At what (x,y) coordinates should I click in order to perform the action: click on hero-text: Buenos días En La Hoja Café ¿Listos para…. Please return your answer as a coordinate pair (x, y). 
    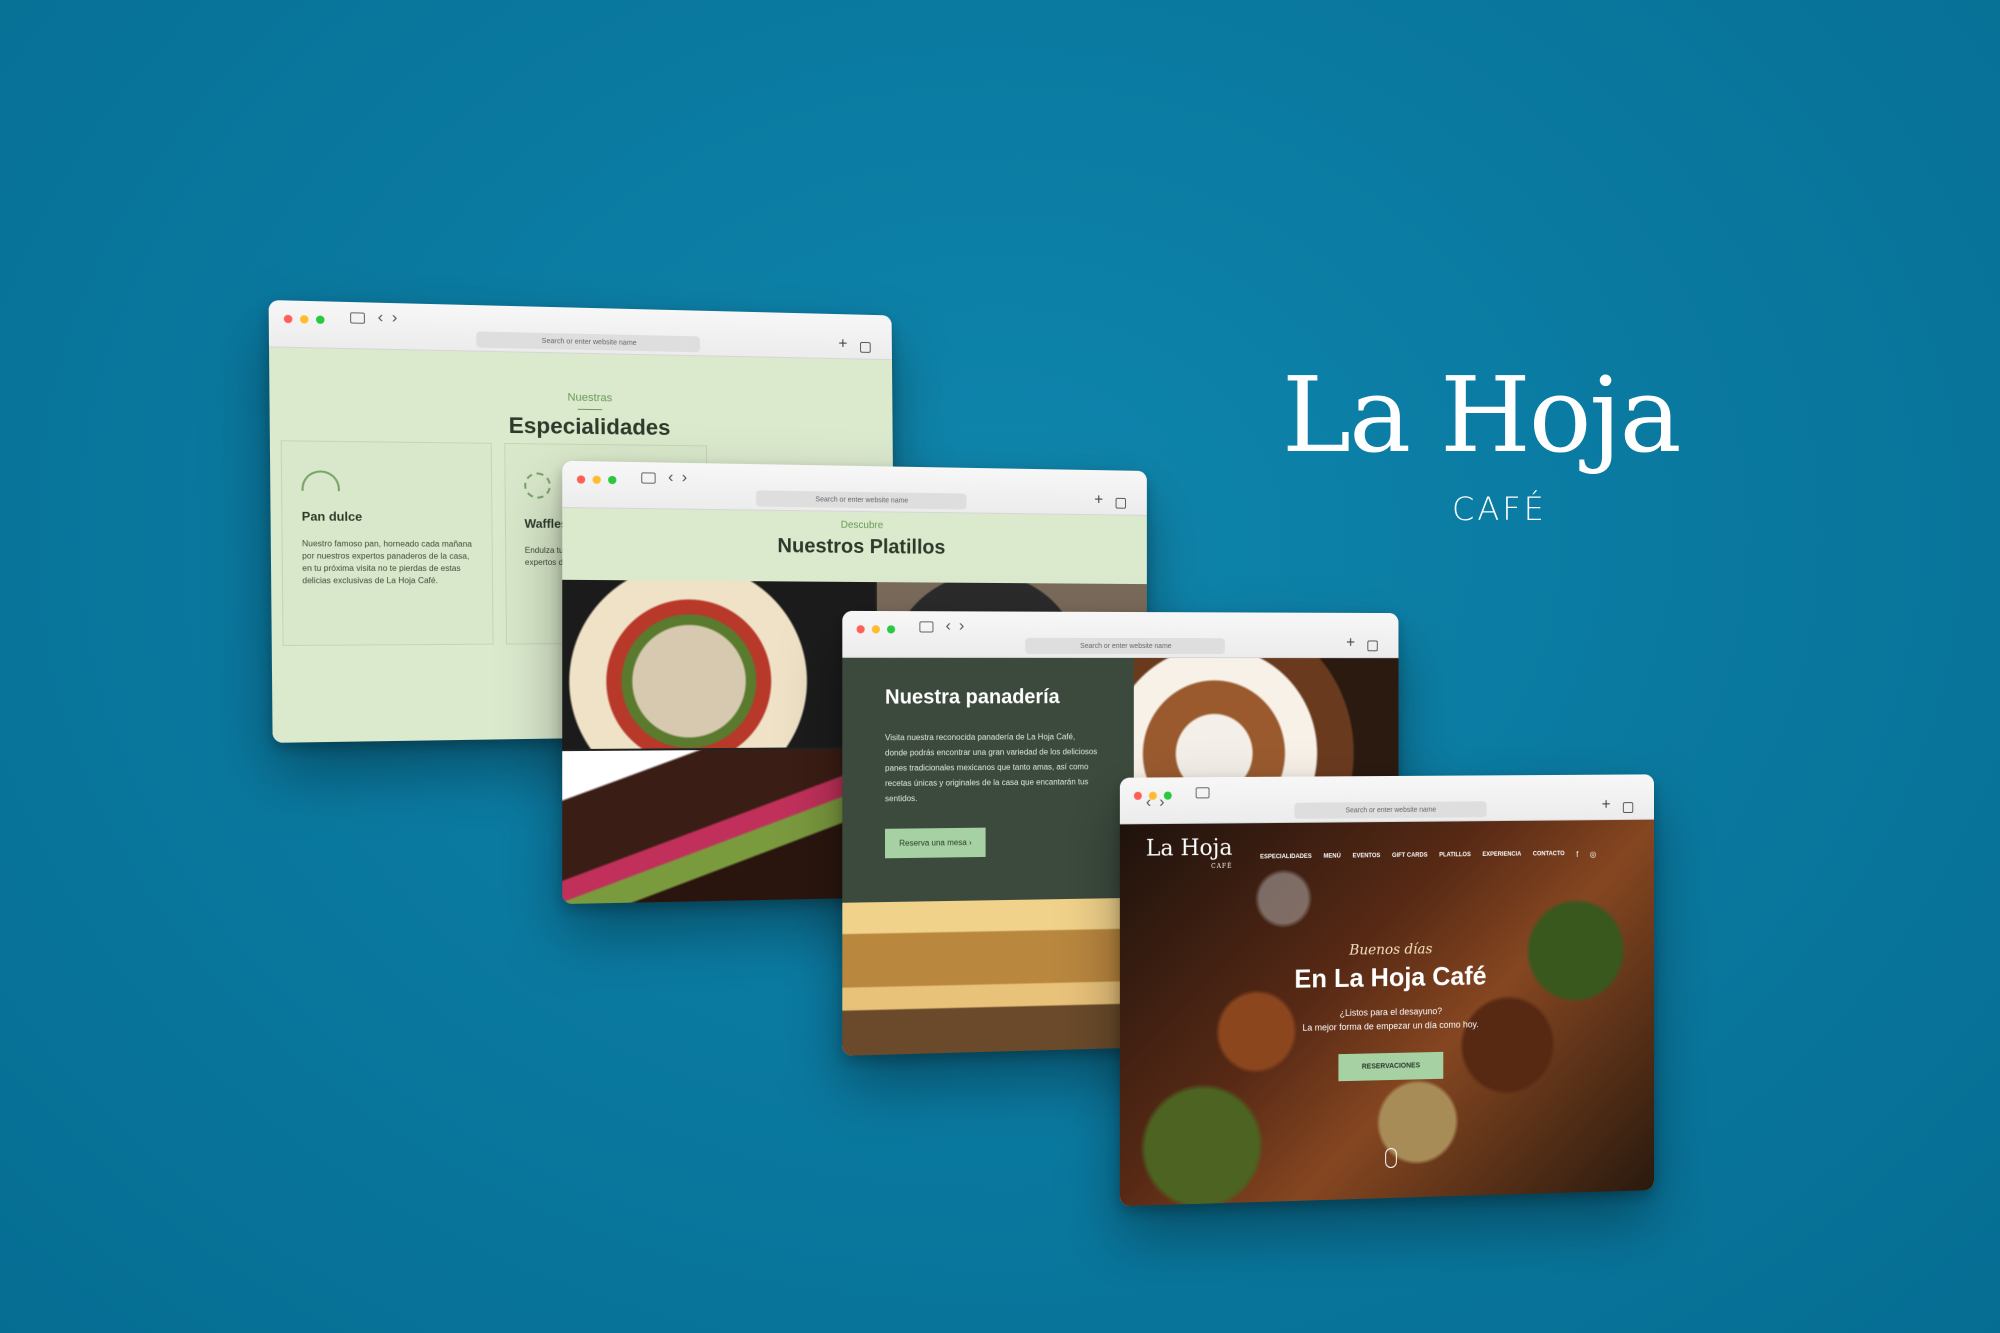
    Looking at the image, I should click on (1387, 1012).